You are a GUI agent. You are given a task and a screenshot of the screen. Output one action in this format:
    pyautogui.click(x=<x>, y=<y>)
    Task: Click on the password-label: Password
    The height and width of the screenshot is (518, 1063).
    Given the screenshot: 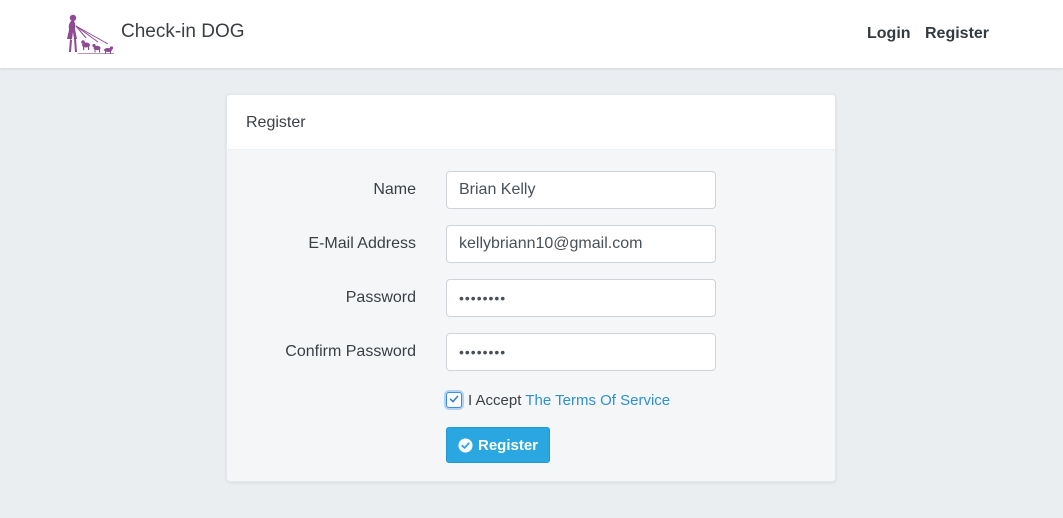 What is the action you would take?
    pyautogui.click(x=380, y=297)
    